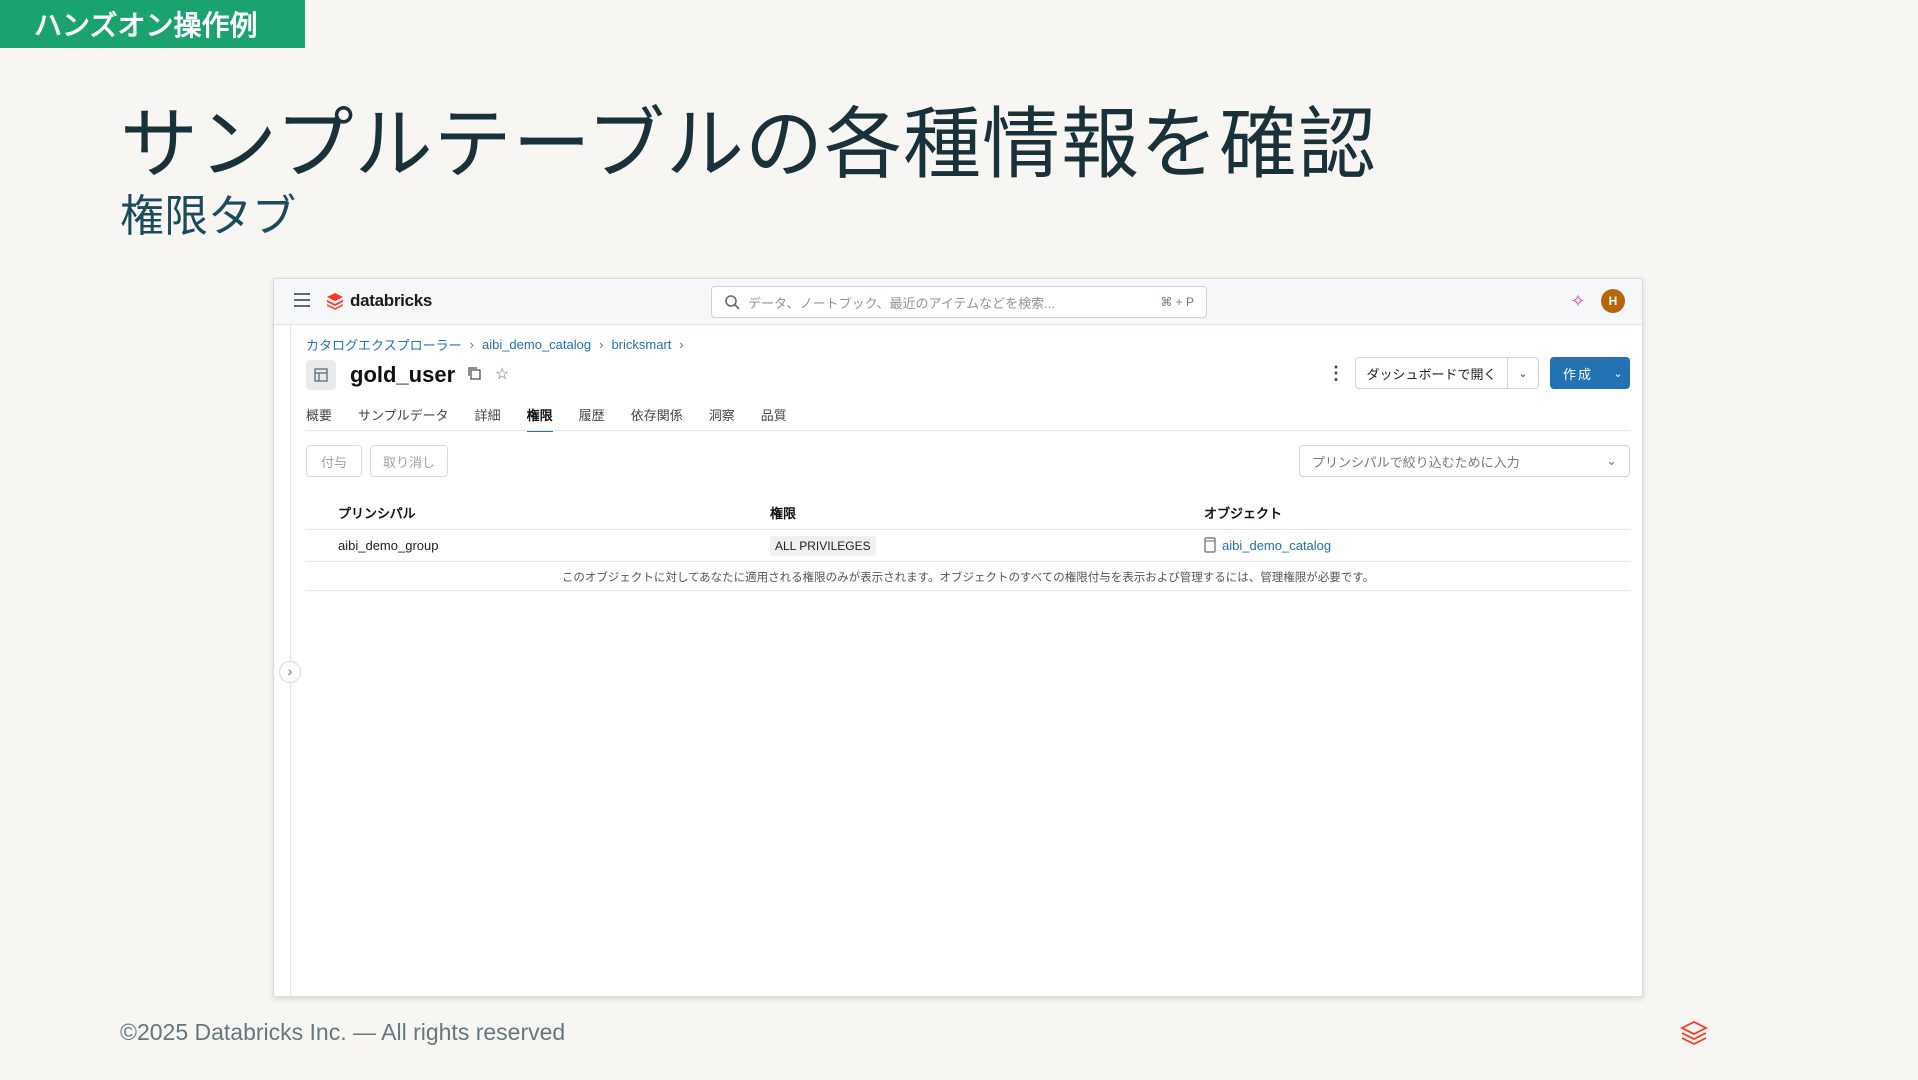 Image resolution: width=1918 pixels, height=1080 pixels. Describe the element at coordinates (1577, 374) in the screenshot. I see `create-label: 作成` at that location.